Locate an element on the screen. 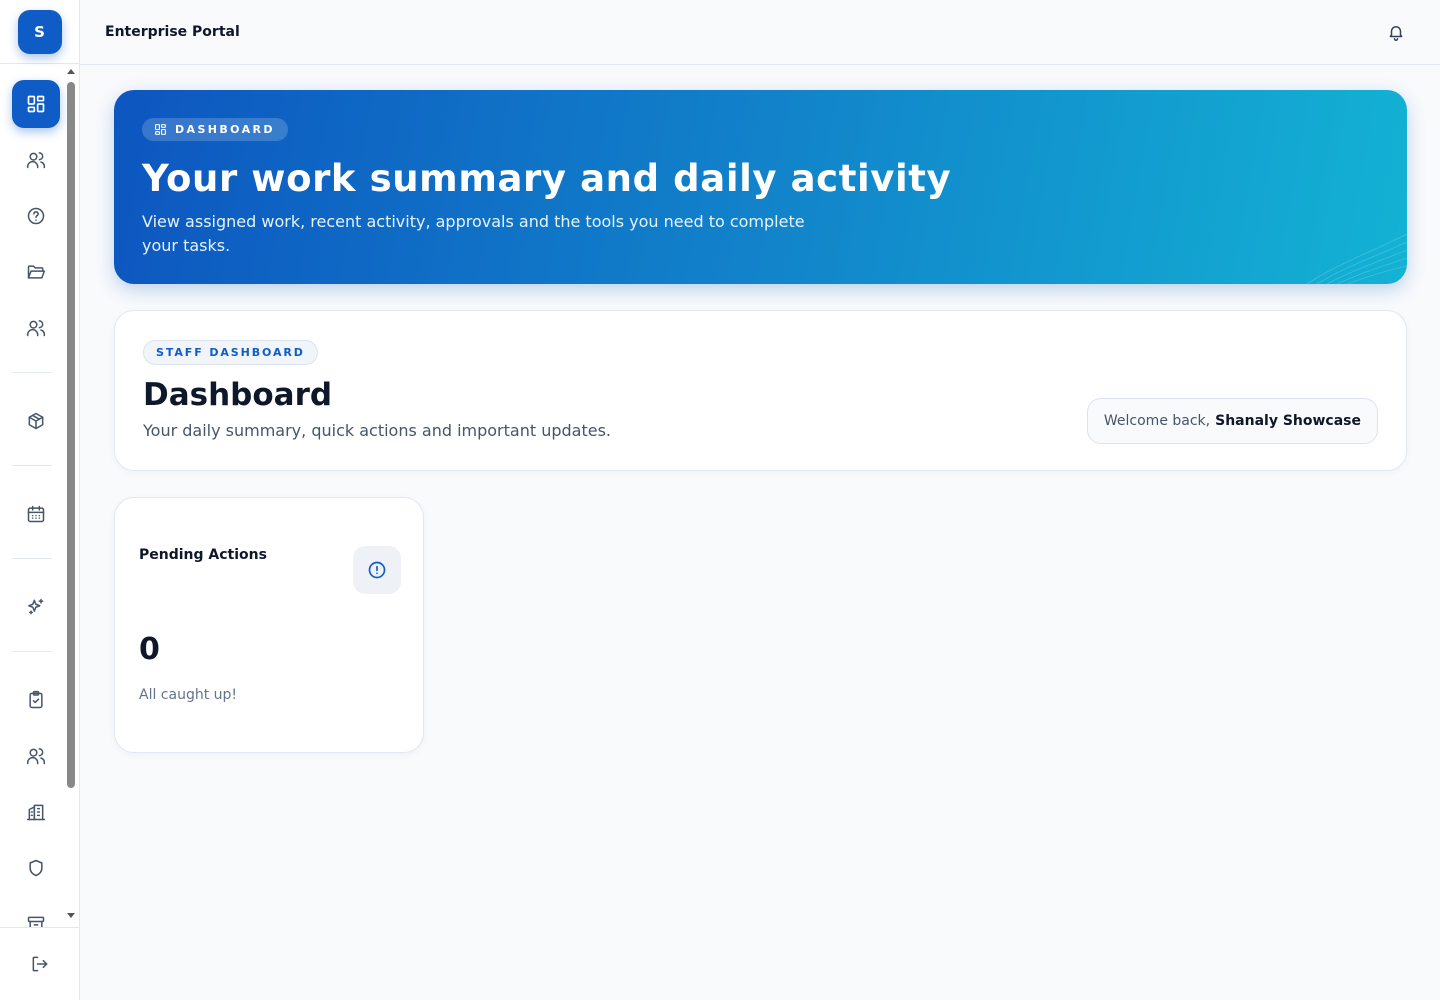  alert-circle-icon is located at coordinates (377, 570).